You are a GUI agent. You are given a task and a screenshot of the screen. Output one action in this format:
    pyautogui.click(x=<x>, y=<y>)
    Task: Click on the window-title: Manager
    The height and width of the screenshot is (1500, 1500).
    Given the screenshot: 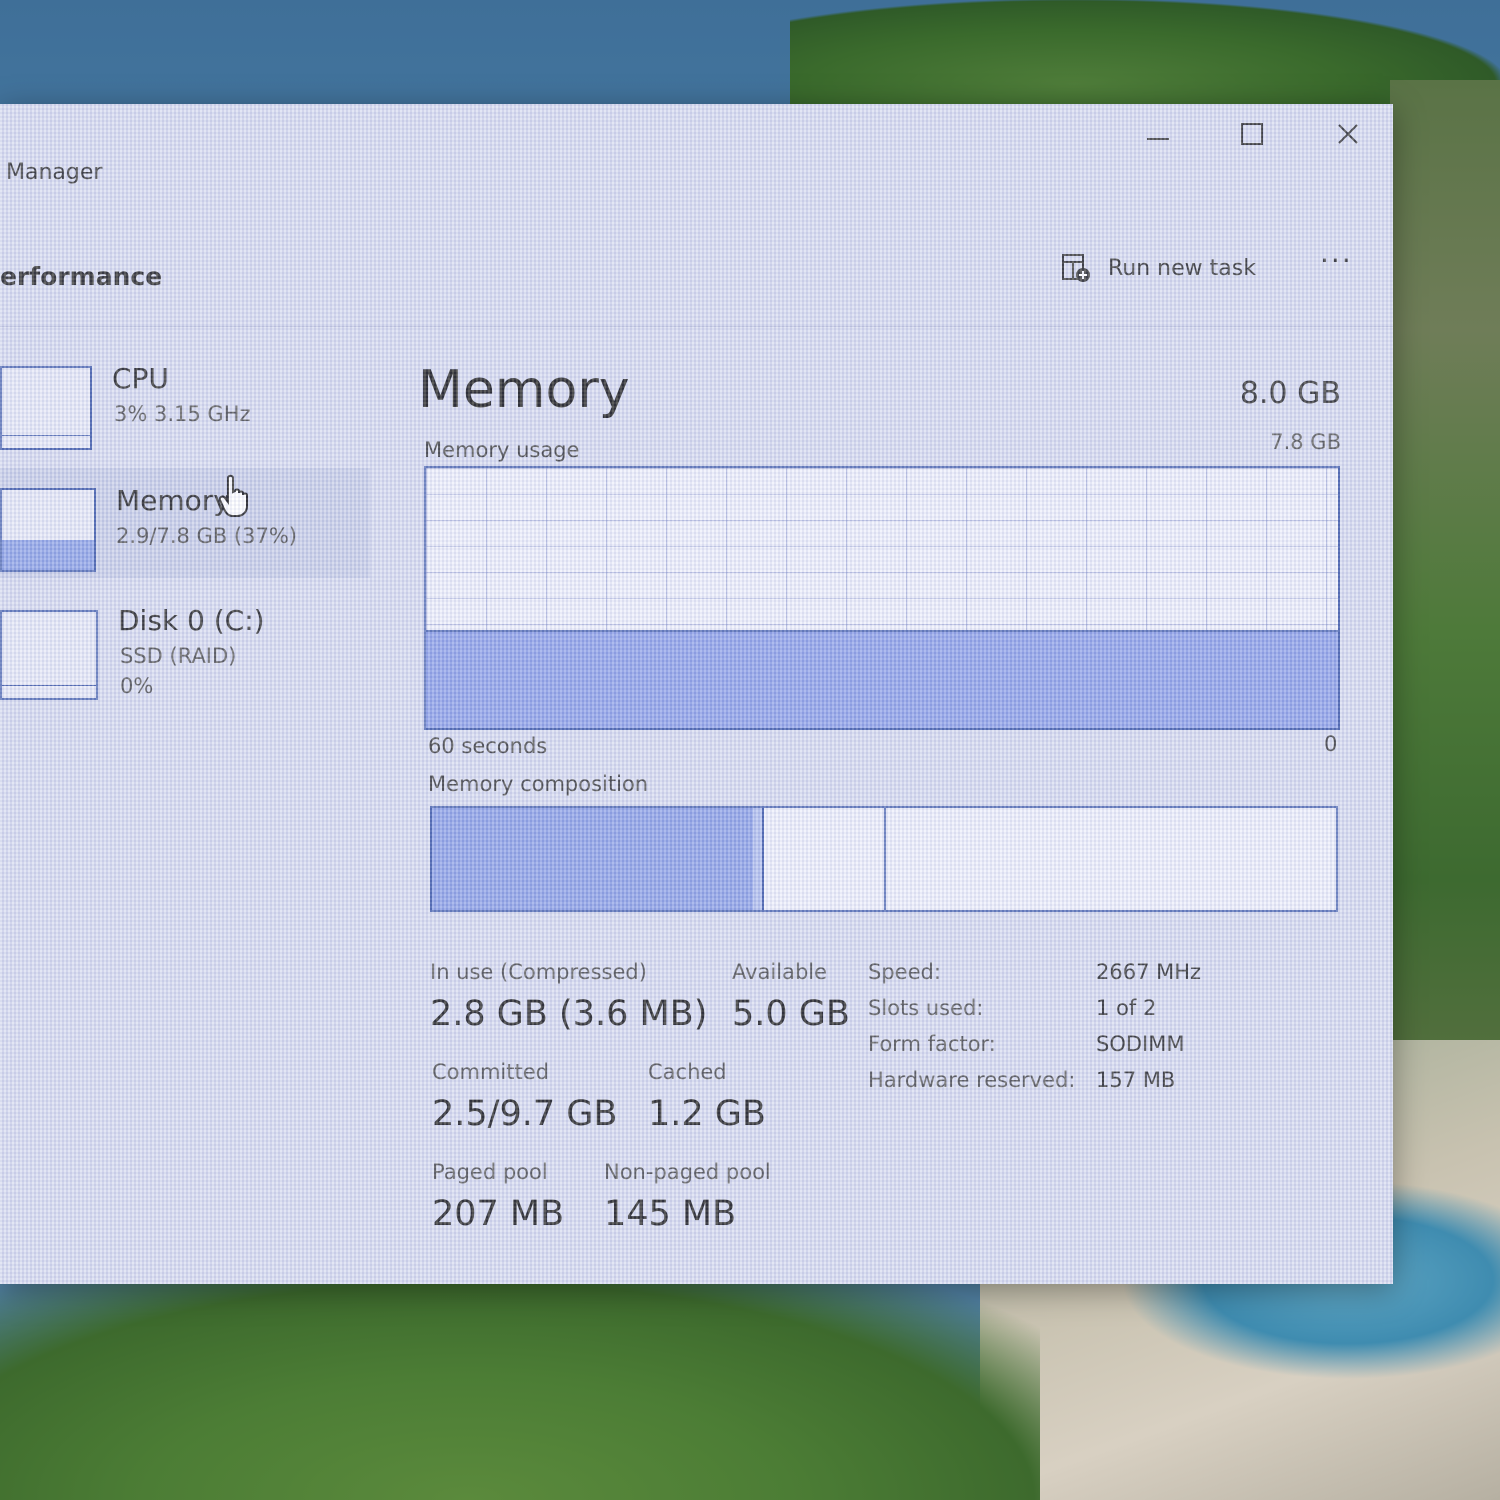 What is the action you would take?
    pyautogui.click(x=54, y=172)
    